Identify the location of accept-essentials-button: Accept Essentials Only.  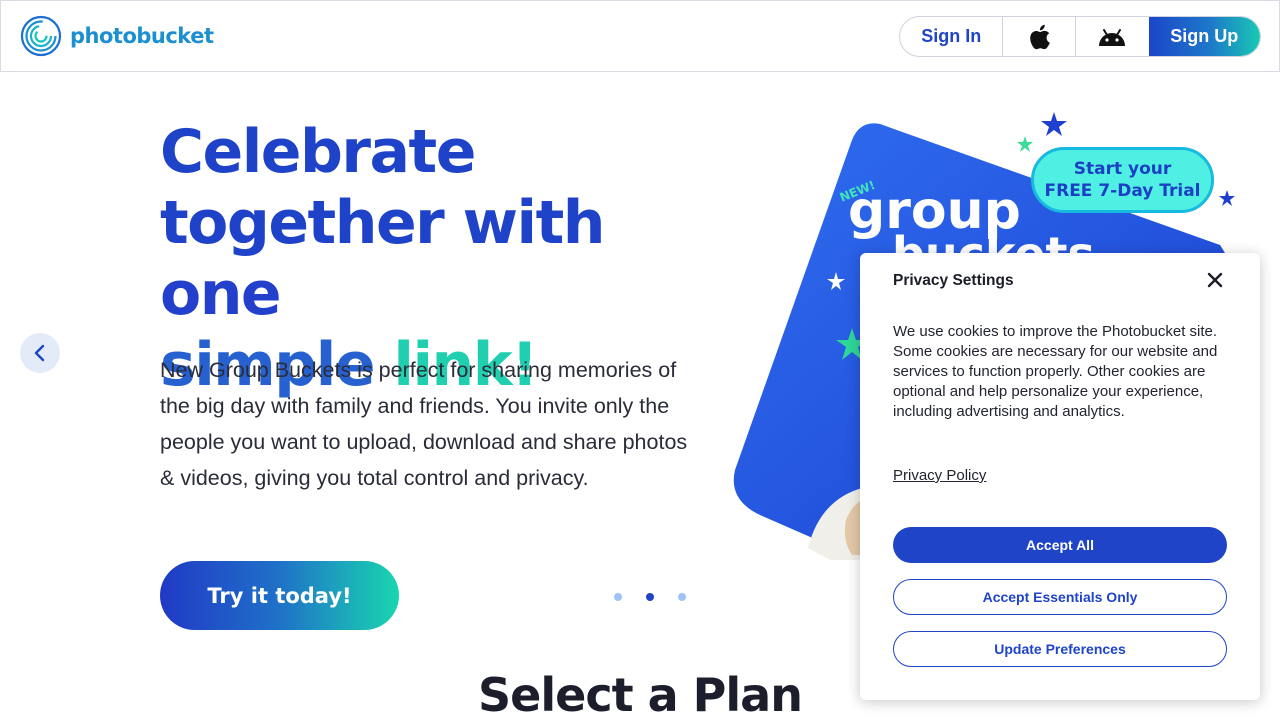
(1060, 597).